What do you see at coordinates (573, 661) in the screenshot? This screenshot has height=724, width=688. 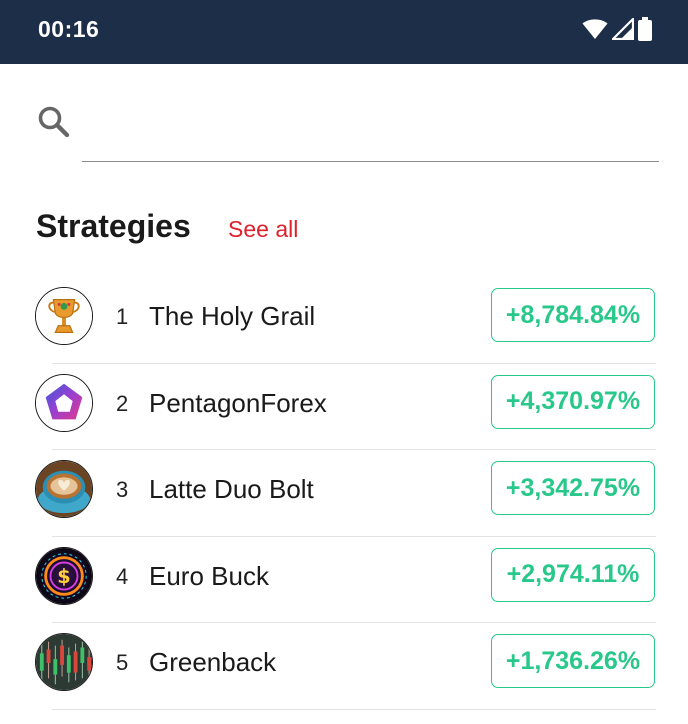 I see `performance-badge: +1,736.26%` at bounding box center [573, 661].